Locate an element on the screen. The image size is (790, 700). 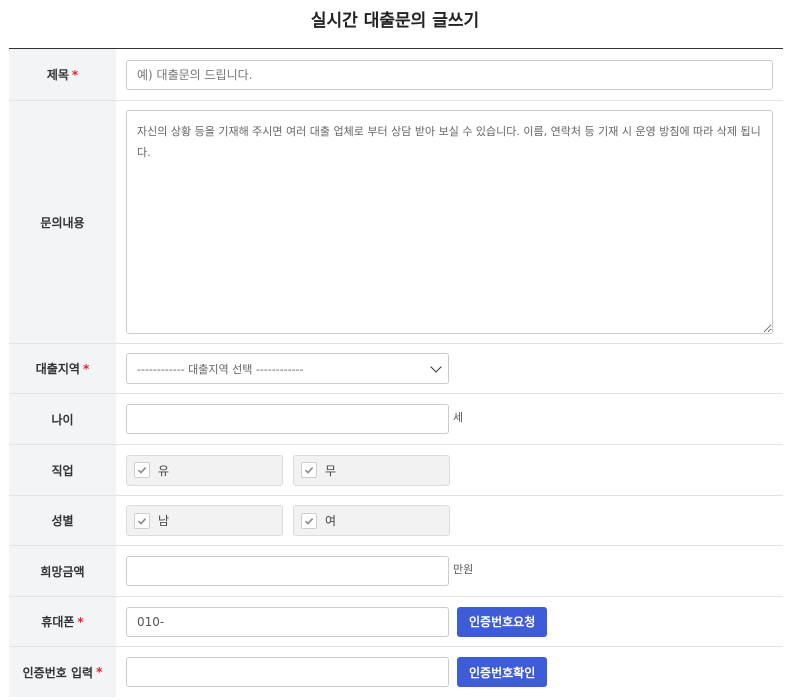
row-phone: 휴대폰* 인증번호요청 is located at coordinates (396, 622).